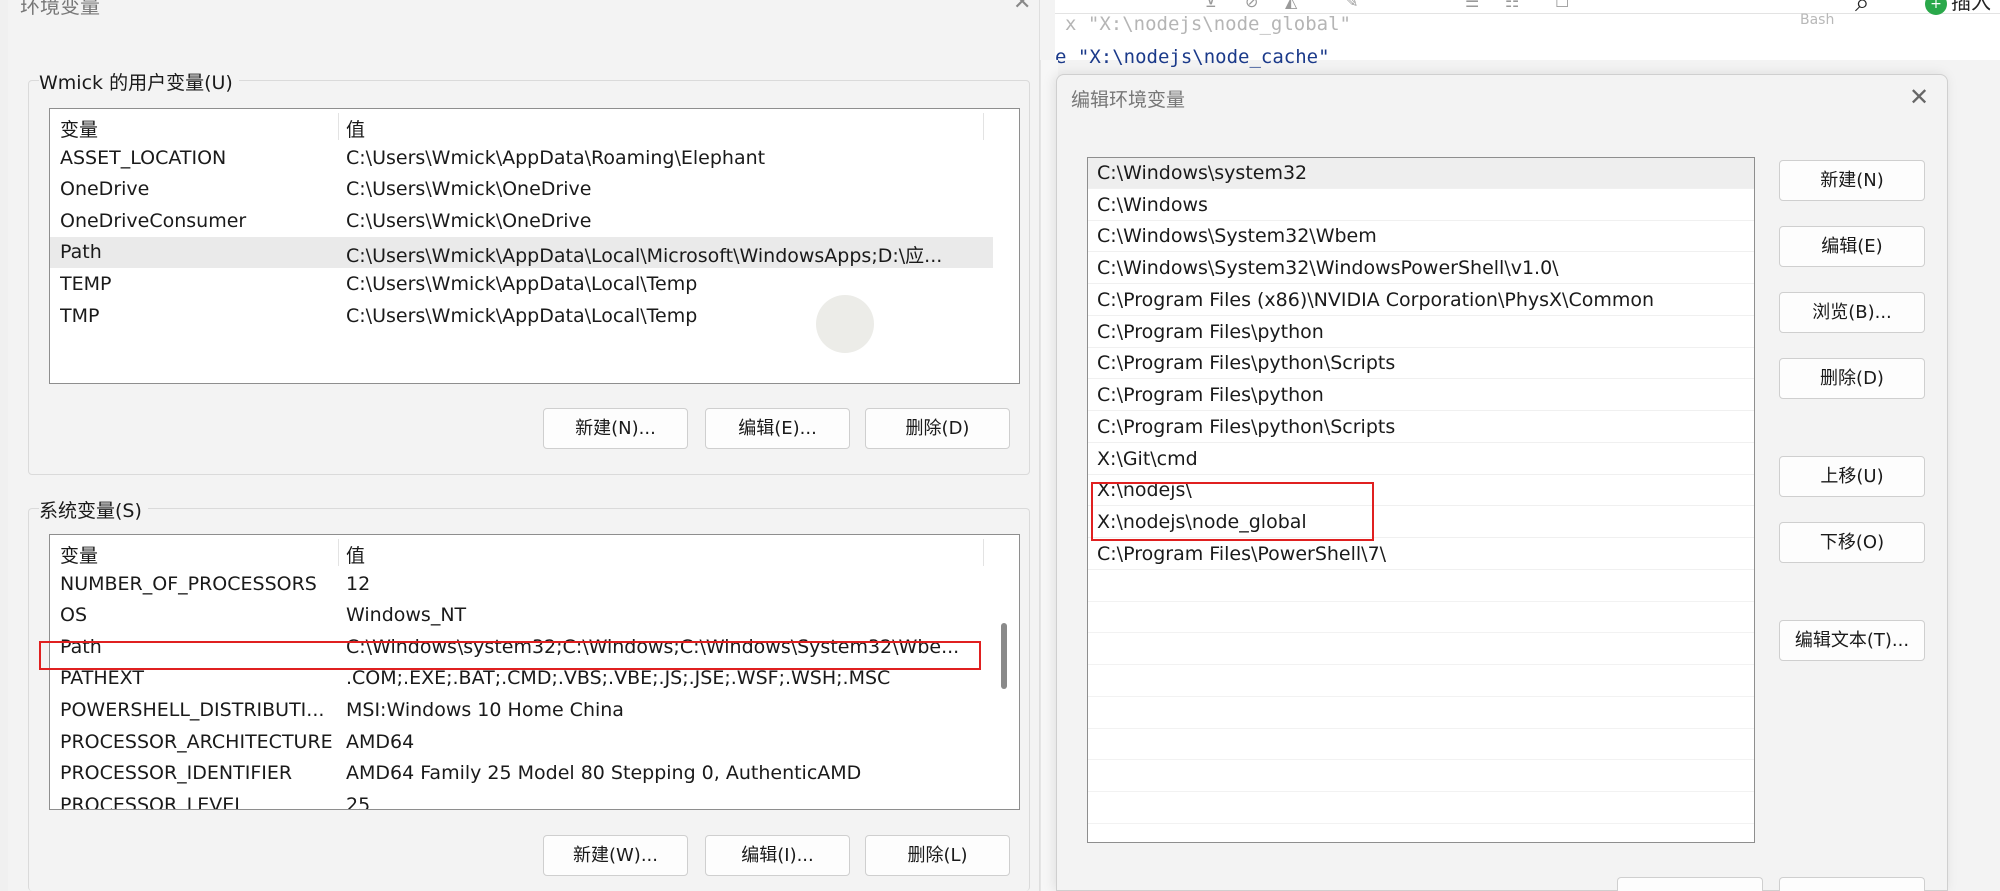  I want to click on system-variables-label: 系统变量(S), so click(93, 509).